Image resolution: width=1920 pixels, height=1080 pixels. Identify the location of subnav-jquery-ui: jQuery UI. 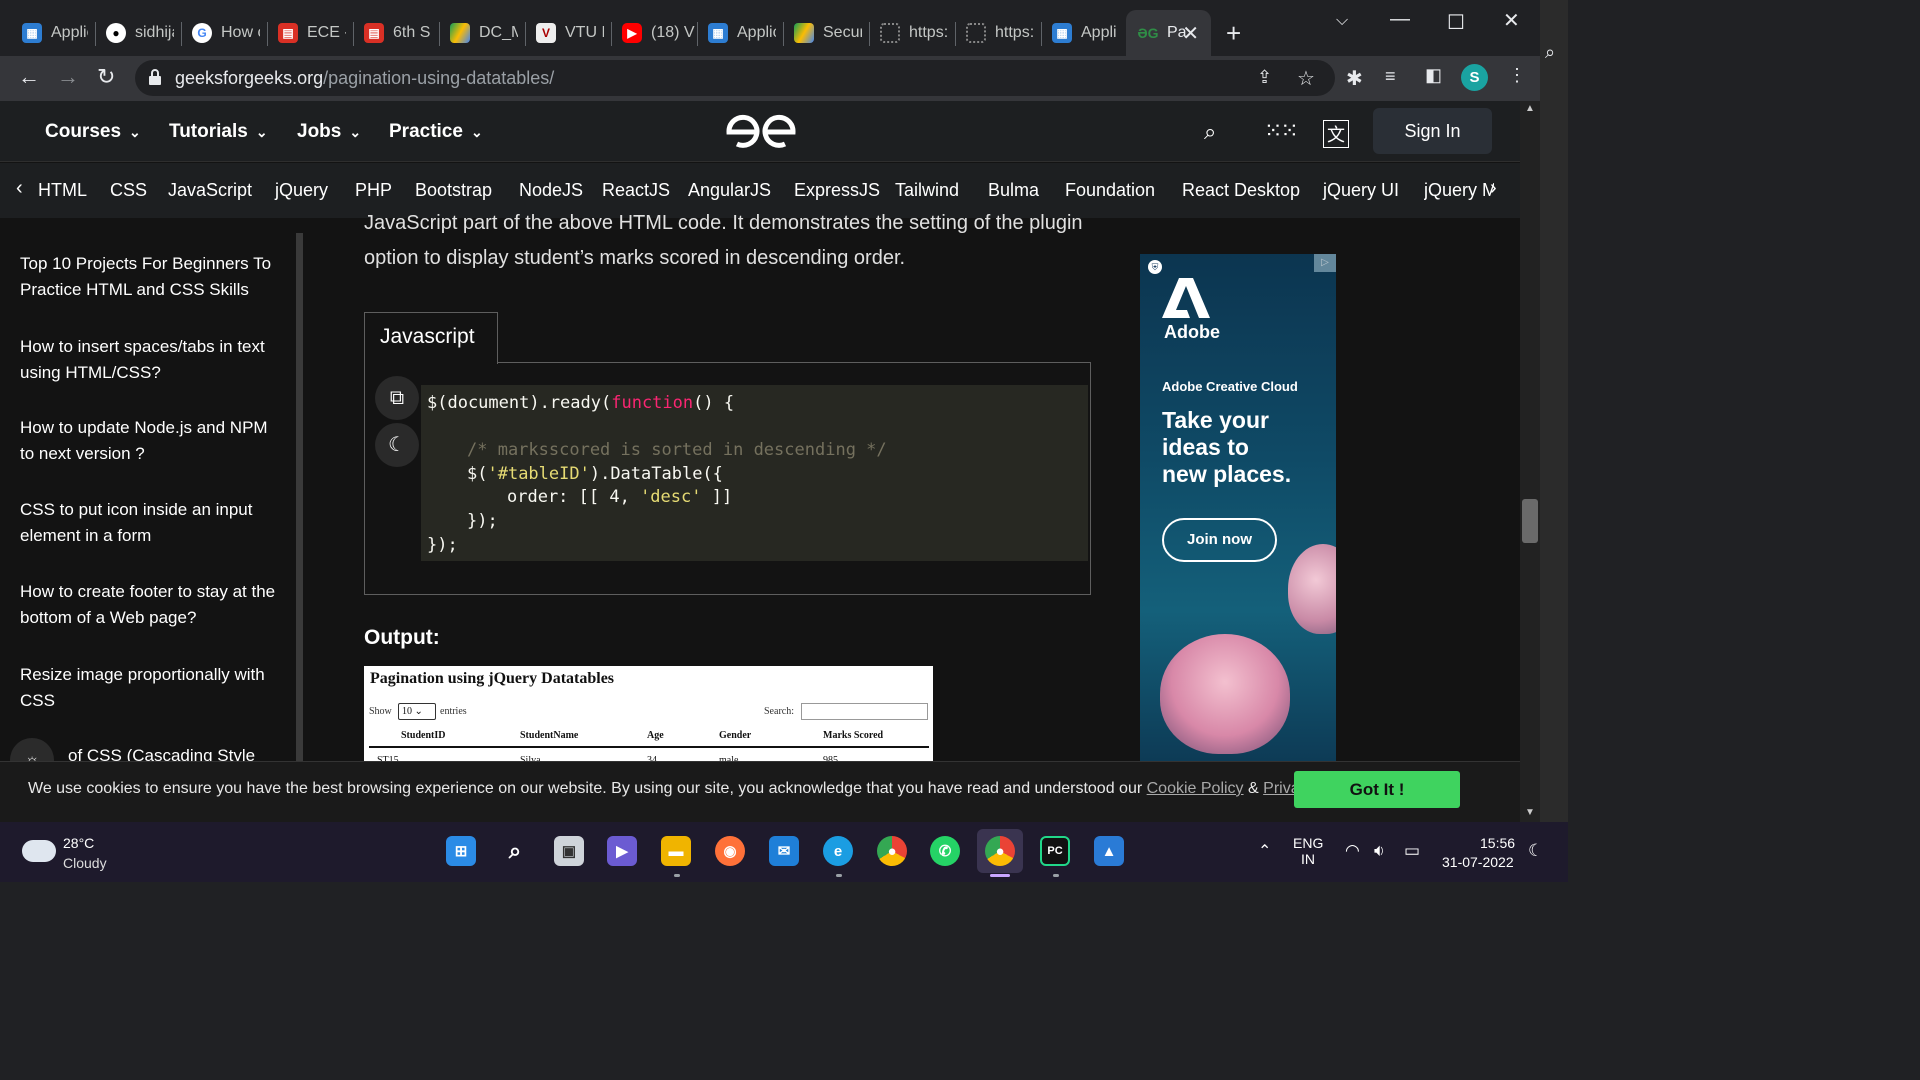
(1361, 190).